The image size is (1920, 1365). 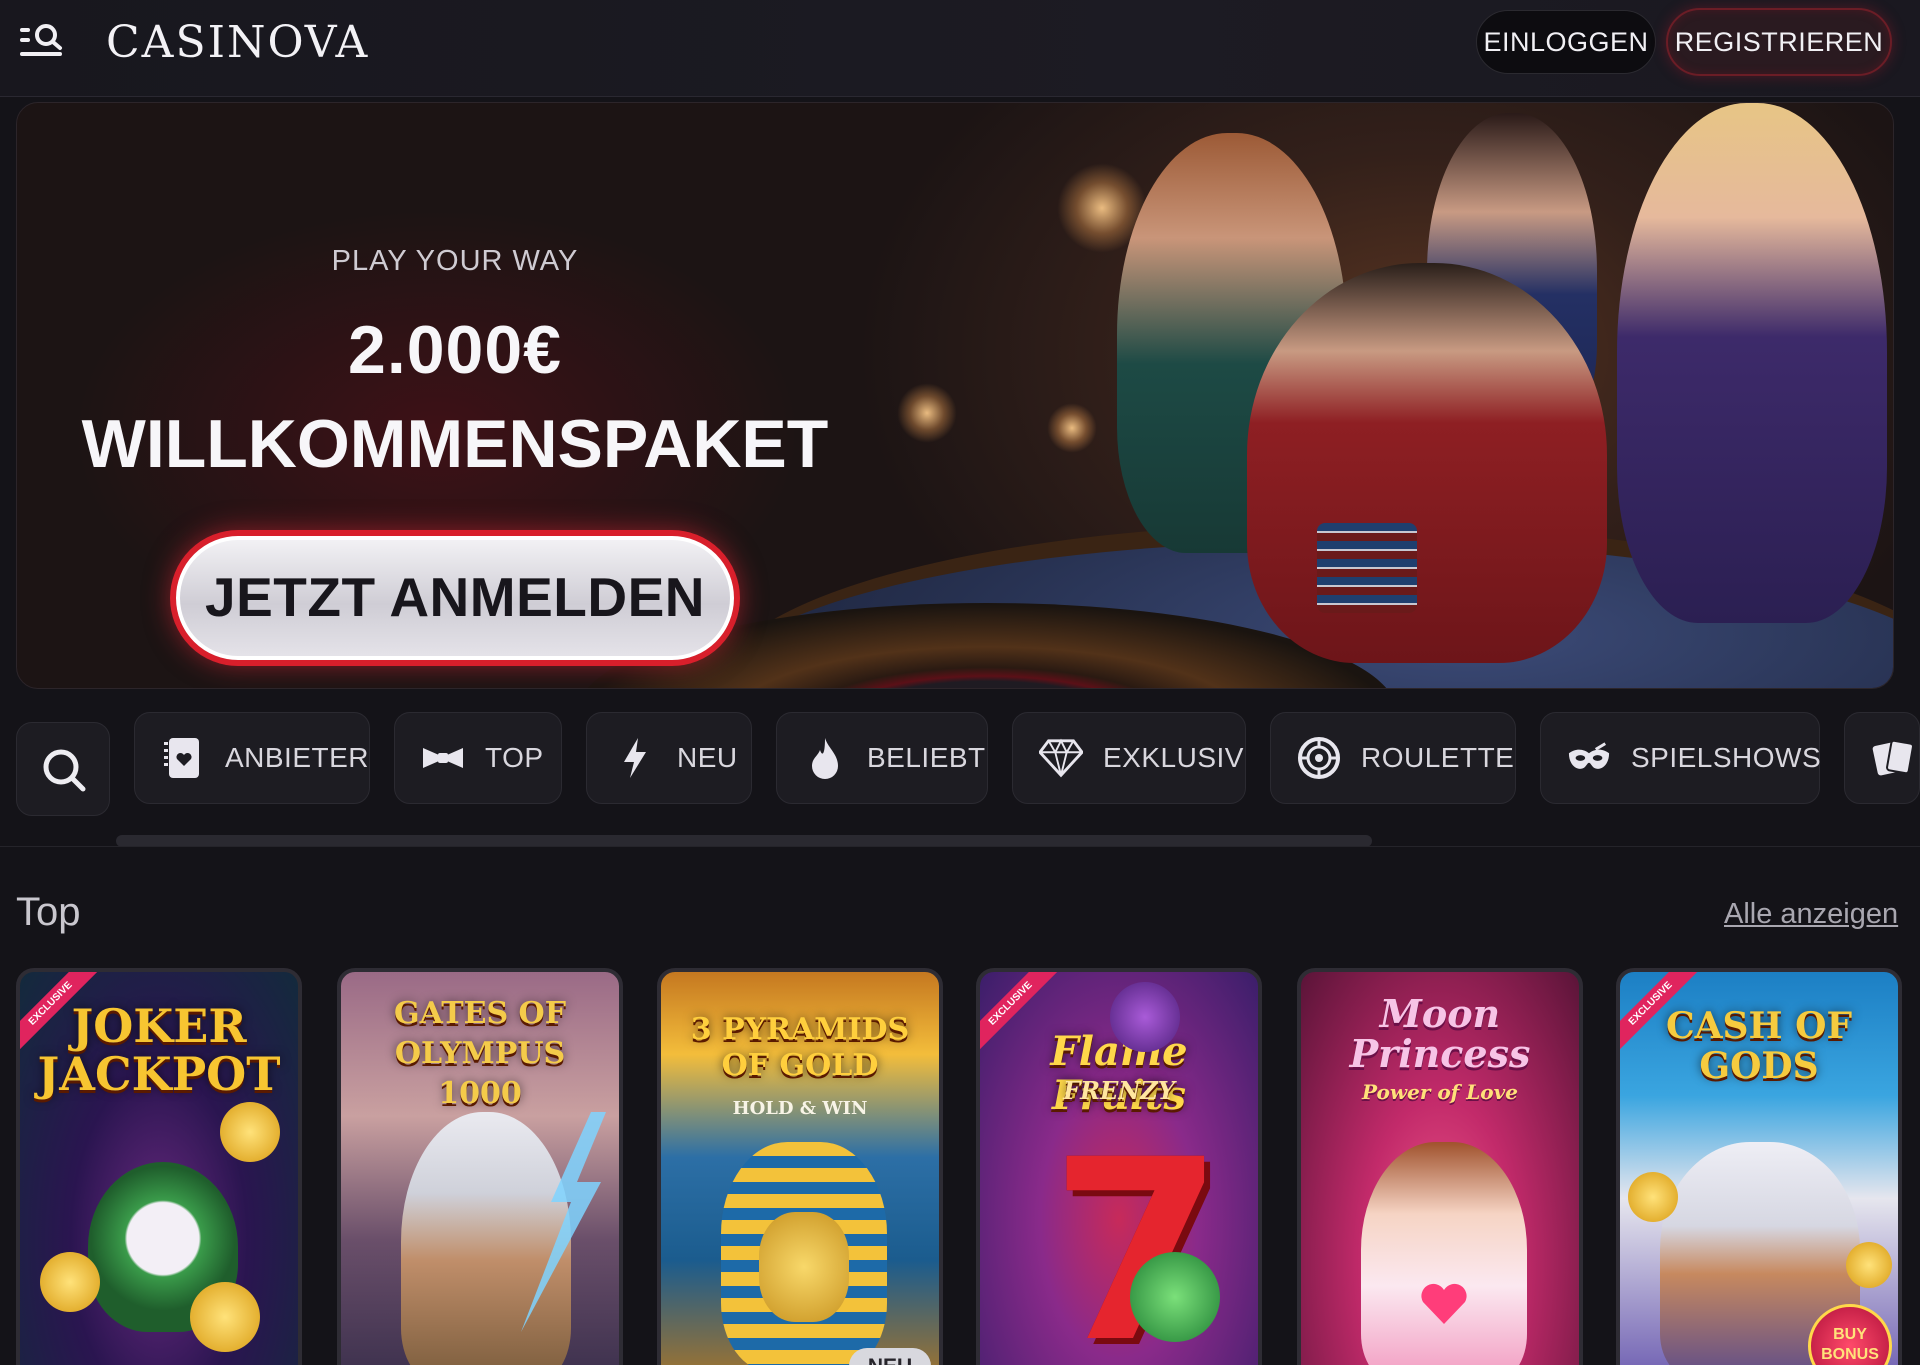 I want to click on lightning-icon, so click(x=635, y=758).